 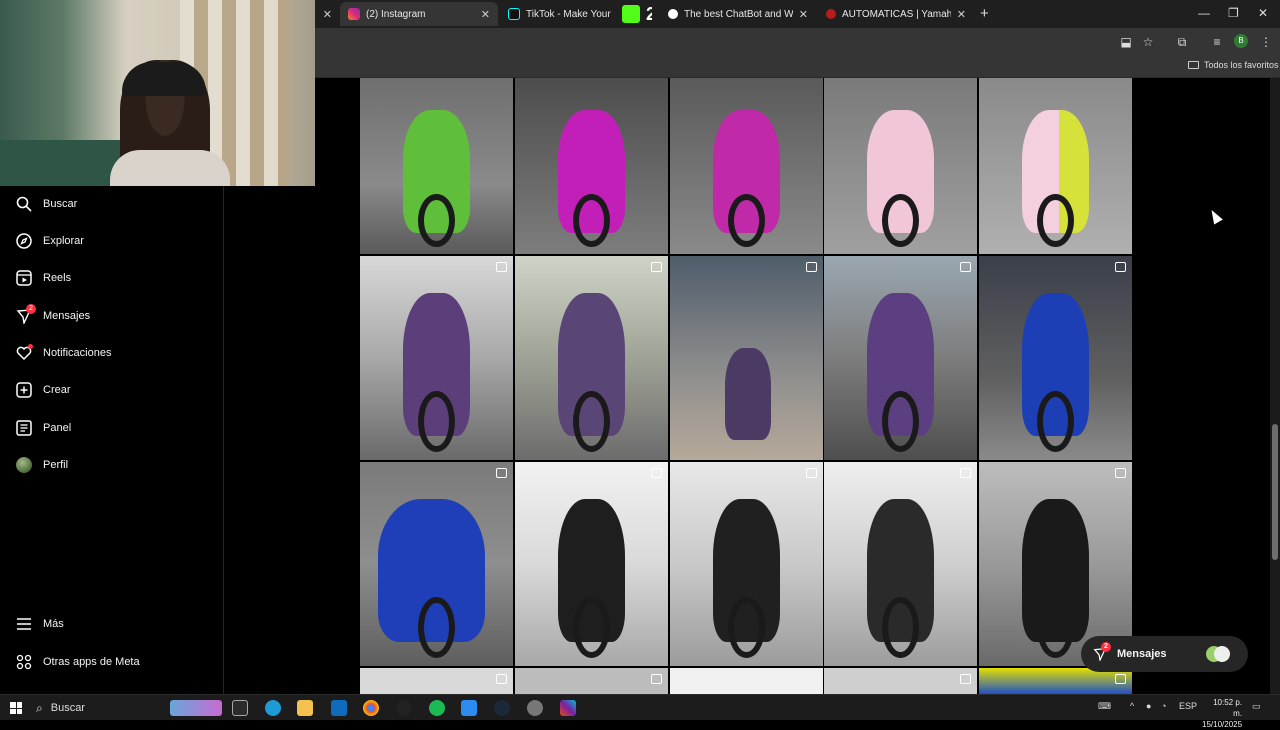 What do you see at coordinates (569, 14) in the screenshot?
I see `tab-title: TikTok - Make Your Day` at bounding box center [569, 14].